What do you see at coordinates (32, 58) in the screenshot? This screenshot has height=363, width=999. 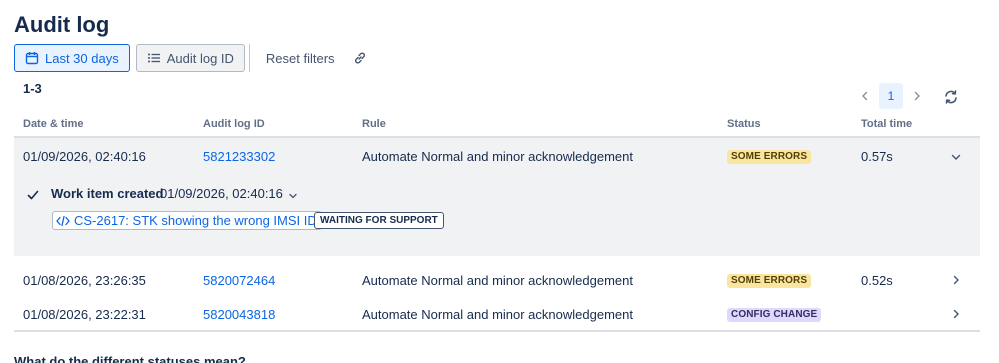 I see `calendar-icon` at bounding box center [32, 58].